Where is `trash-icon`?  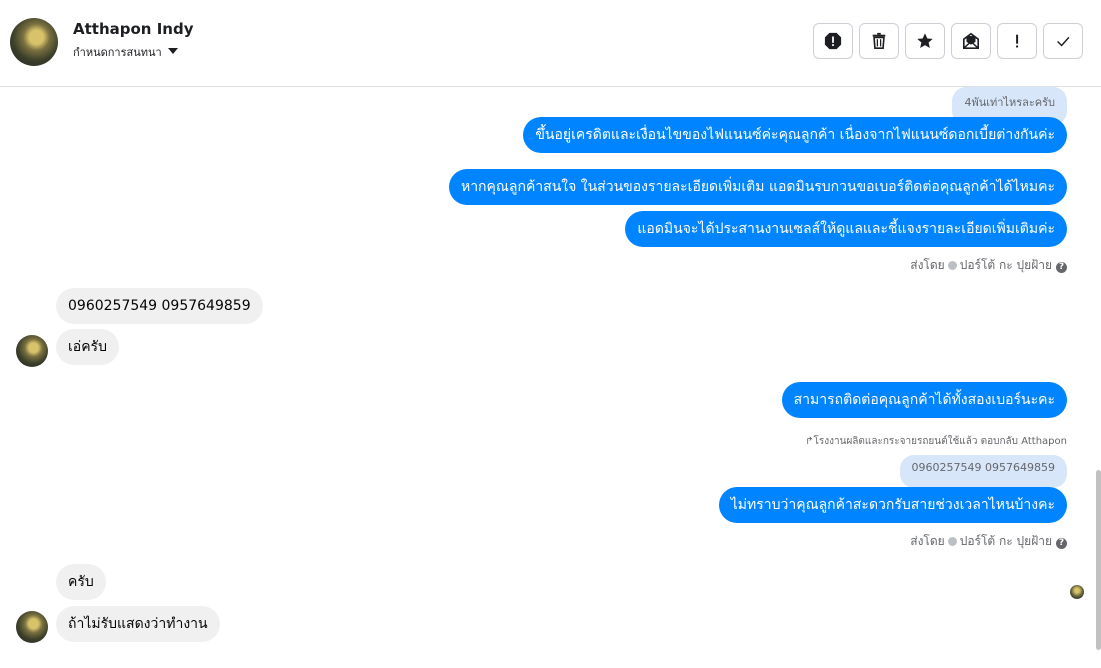 trash-icon is located at coordinates (879, 41).